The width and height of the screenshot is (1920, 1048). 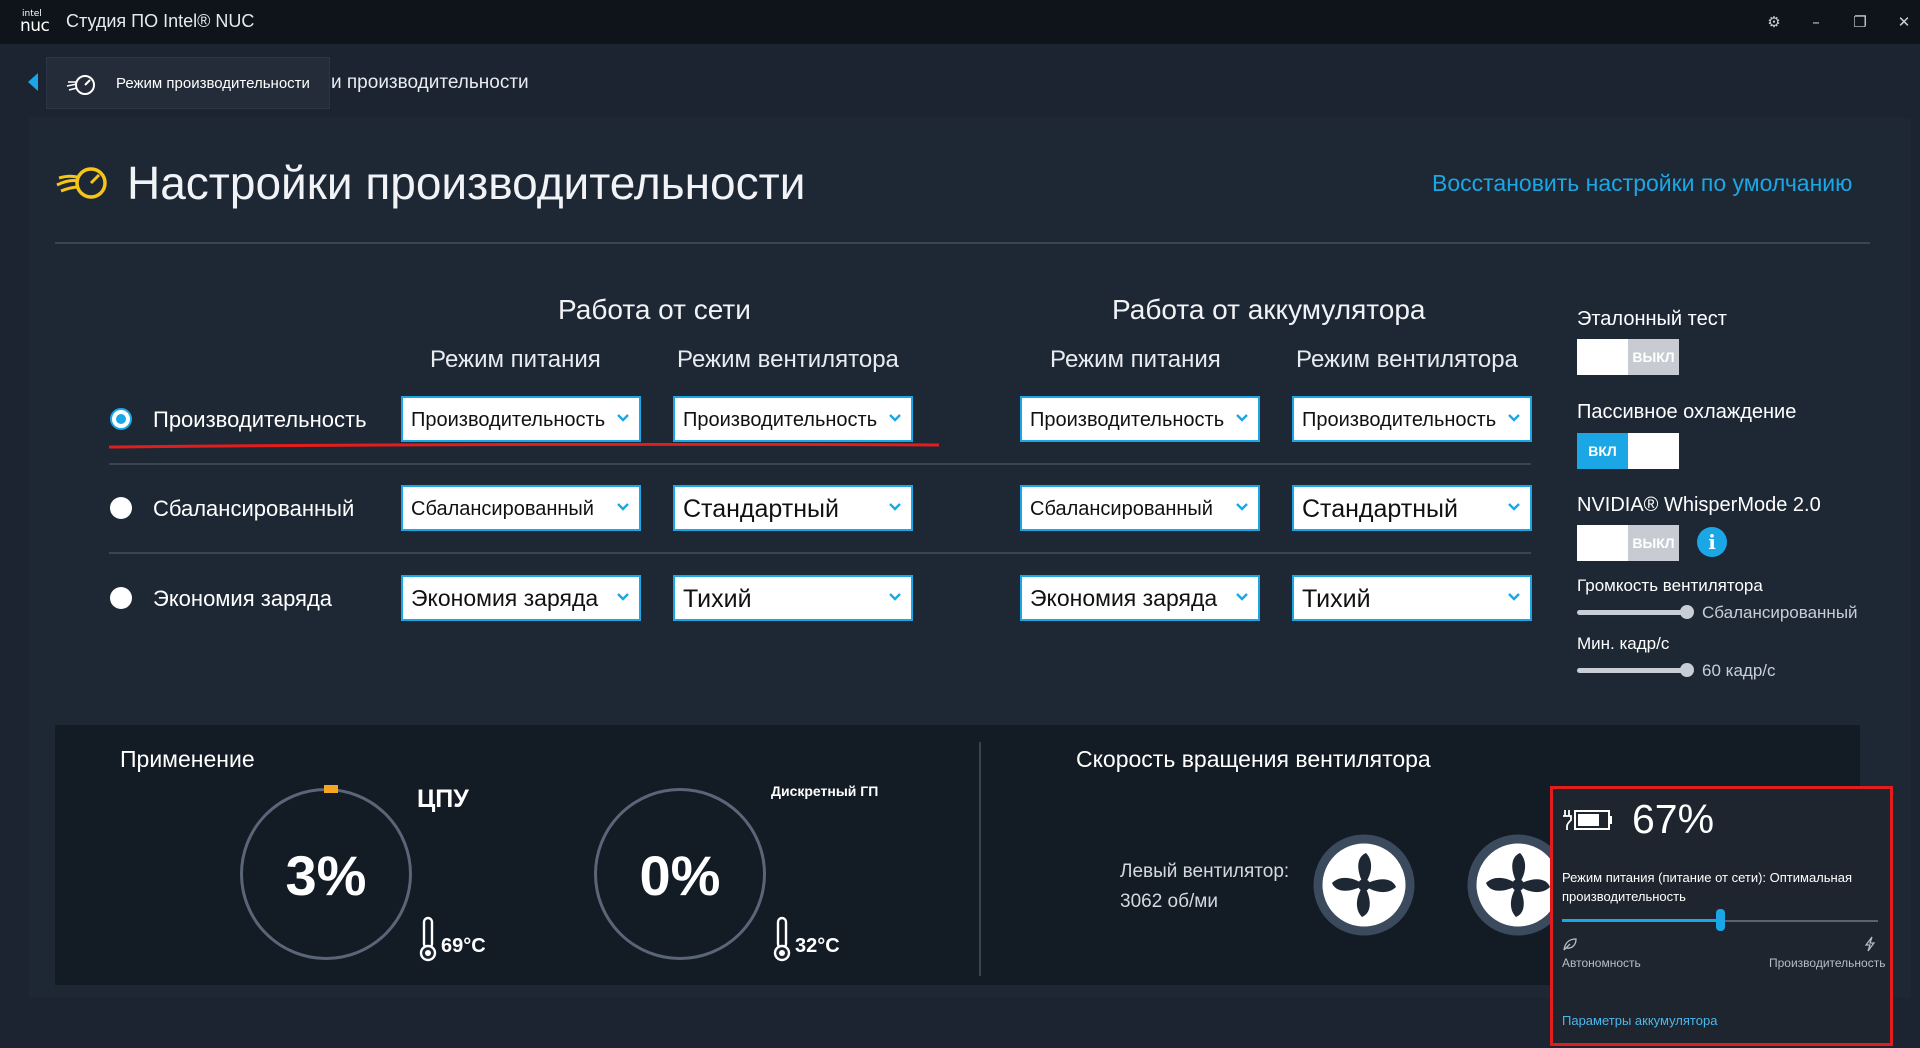 What do you see at coordinates (1269, 309) in the screenshot?
I see `battery-group-title: Работа от аккумулятора` at bounding box center [1269, 309].